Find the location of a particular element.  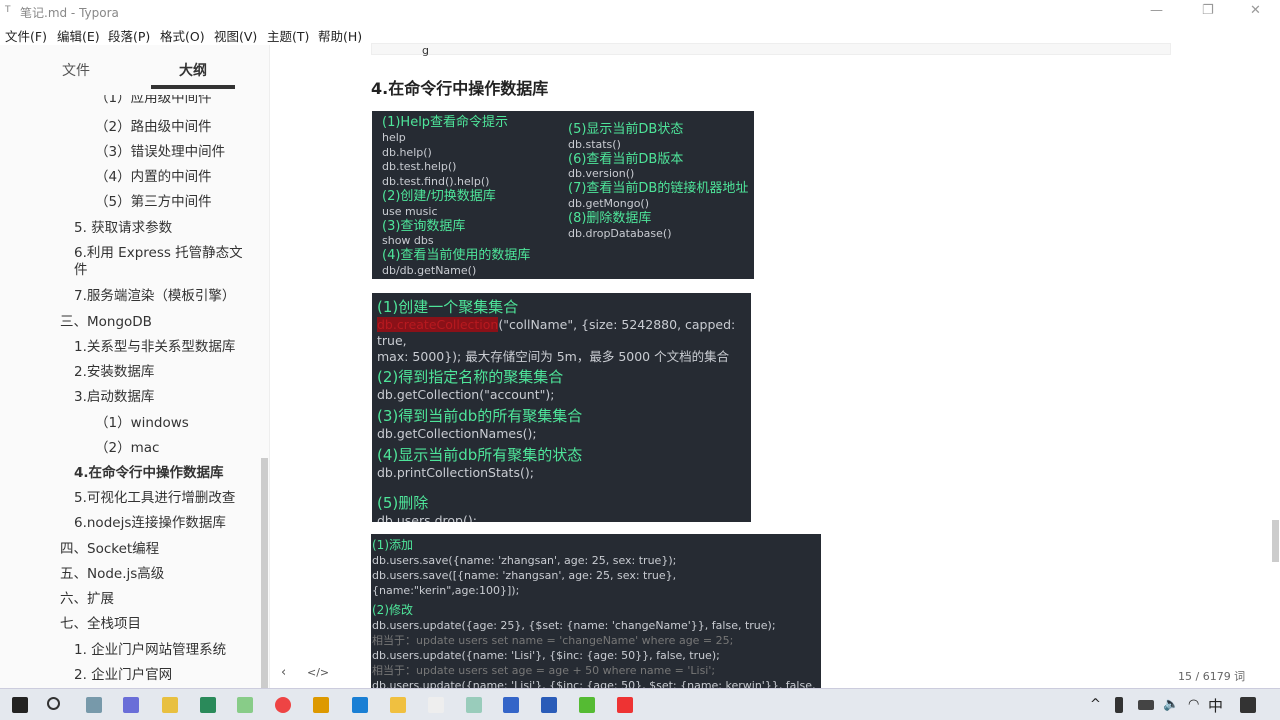

wifi-icon: ◠ is located at coordinates (1193, 704).